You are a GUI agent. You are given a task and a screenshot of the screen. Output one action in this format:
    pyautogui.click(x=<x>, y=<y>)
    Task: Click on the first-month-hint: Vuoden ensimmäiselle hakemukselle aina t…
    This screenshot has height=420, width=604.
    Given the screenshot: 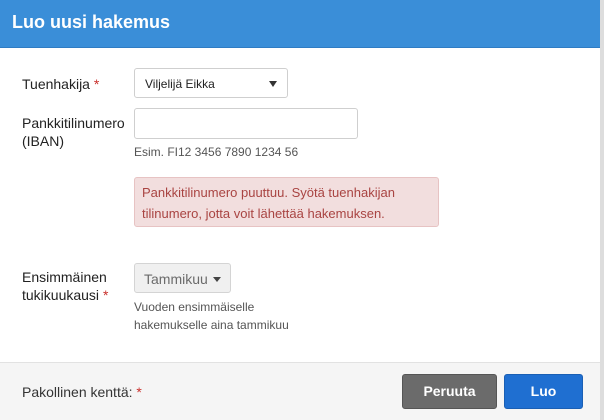 What is the action you would take?
    pyautogui.click(x=211, y=316)
    